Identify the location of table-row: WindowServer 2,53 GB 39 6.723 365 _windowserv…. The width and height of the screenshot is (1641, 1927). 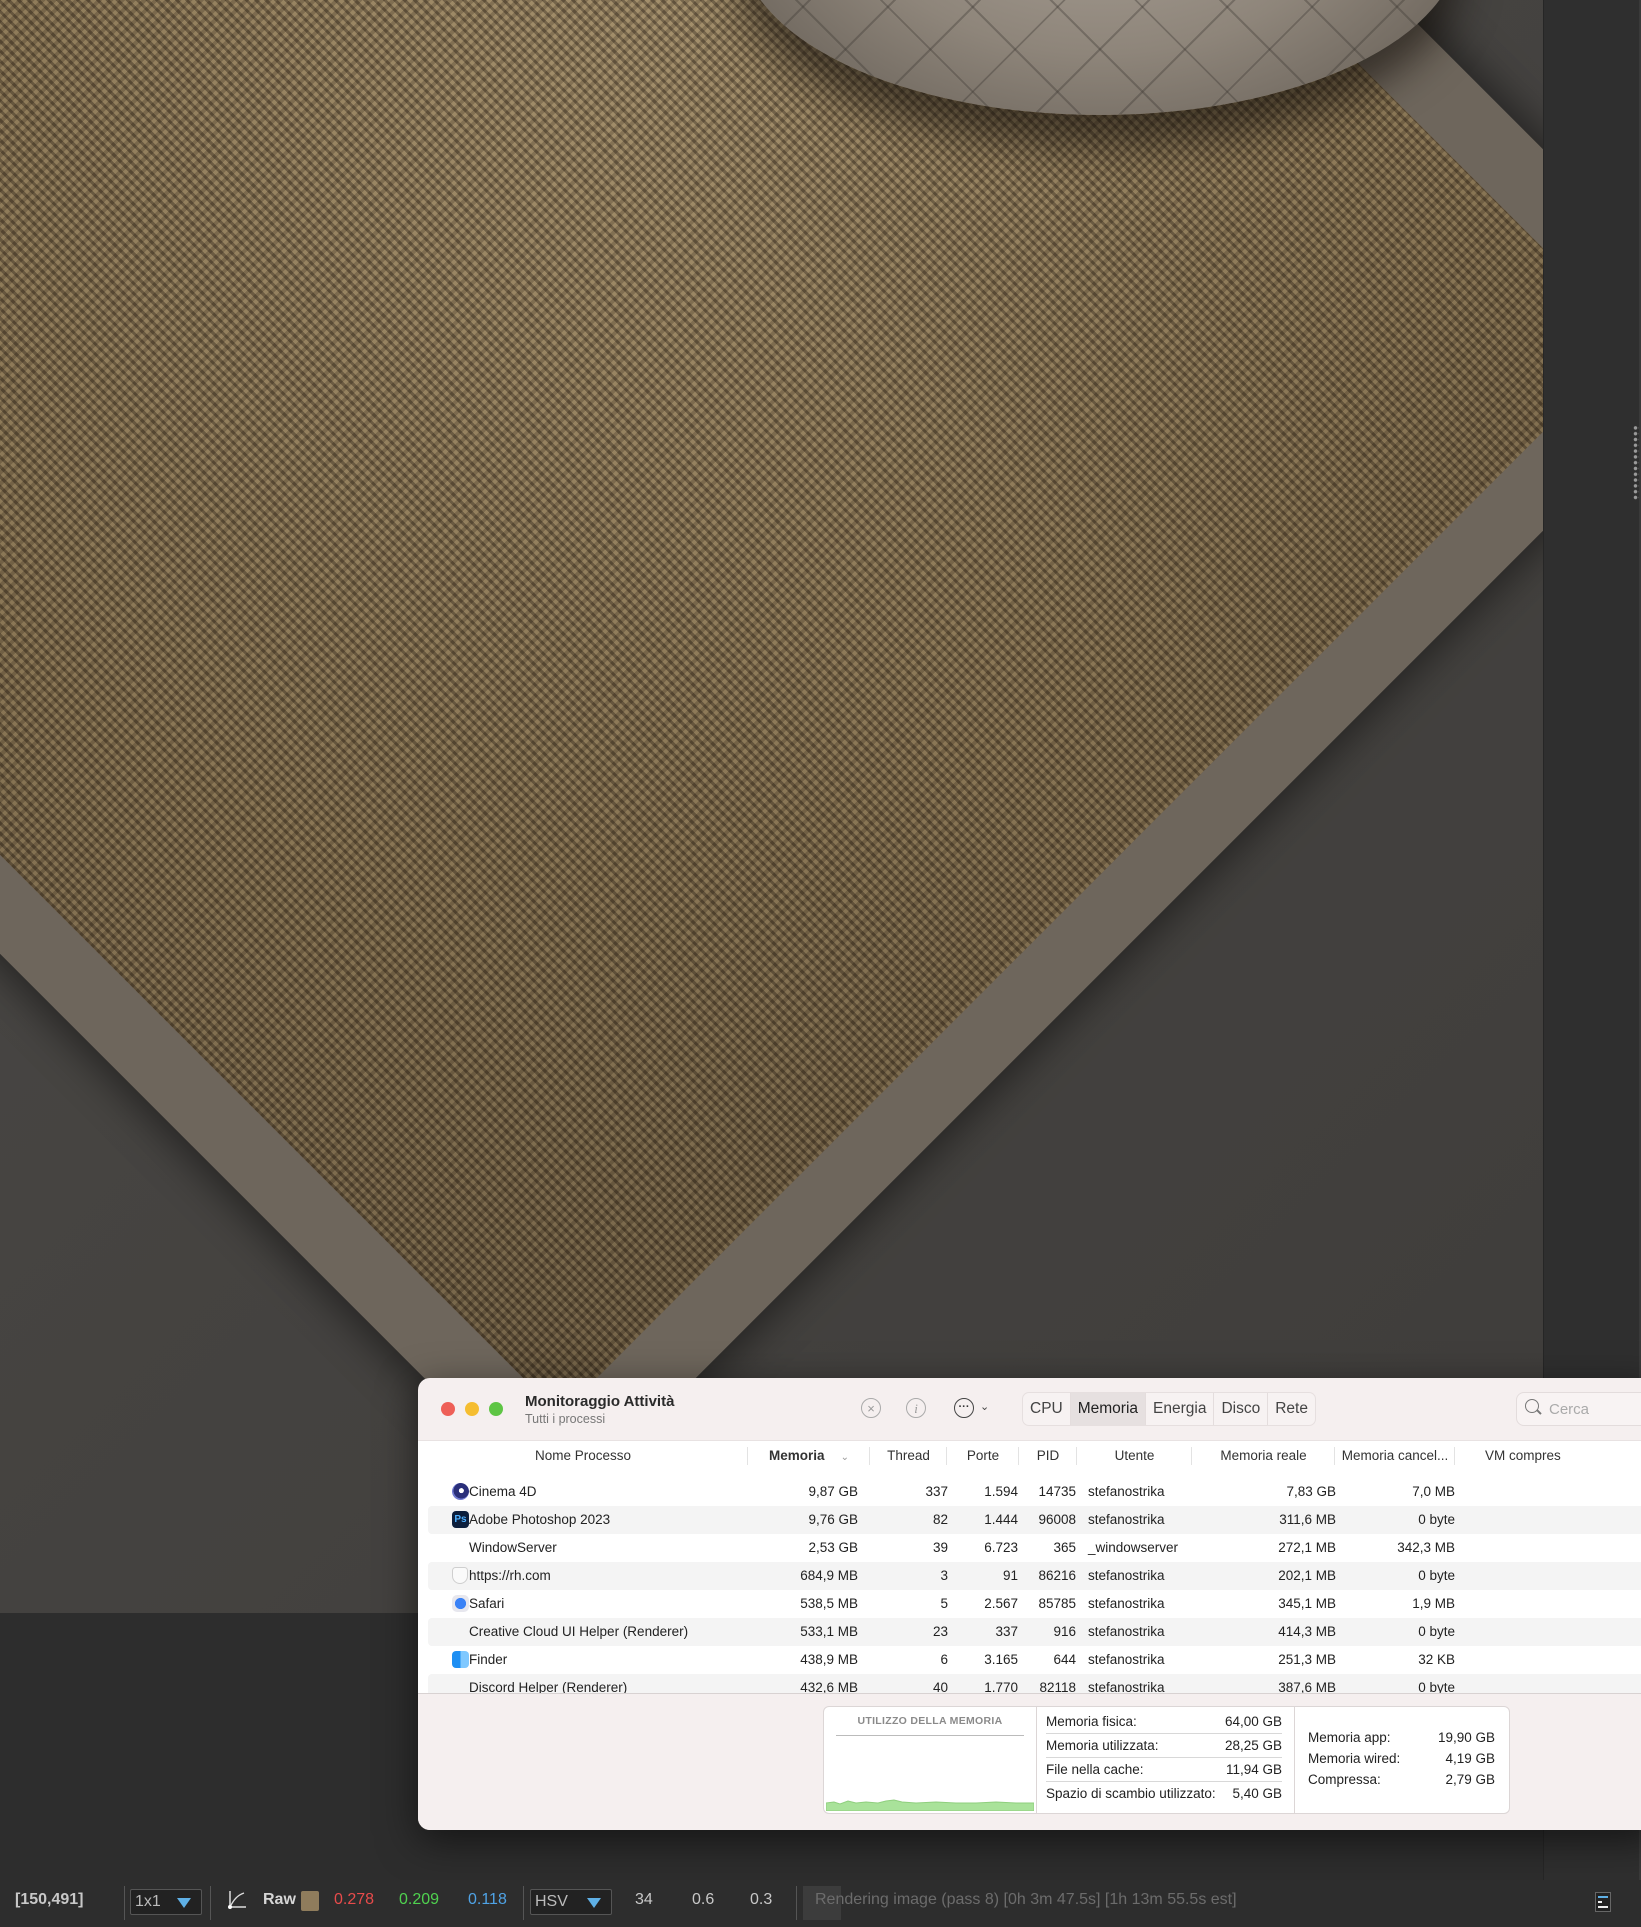
(1034, 1548).